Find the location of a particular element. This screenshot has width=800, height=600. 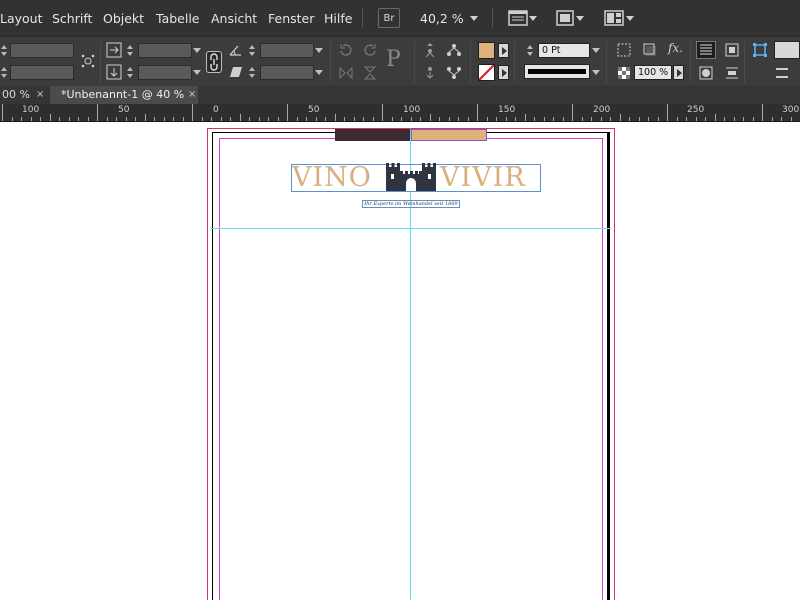

stroke-menu-button is located at coordinates (503, 72).